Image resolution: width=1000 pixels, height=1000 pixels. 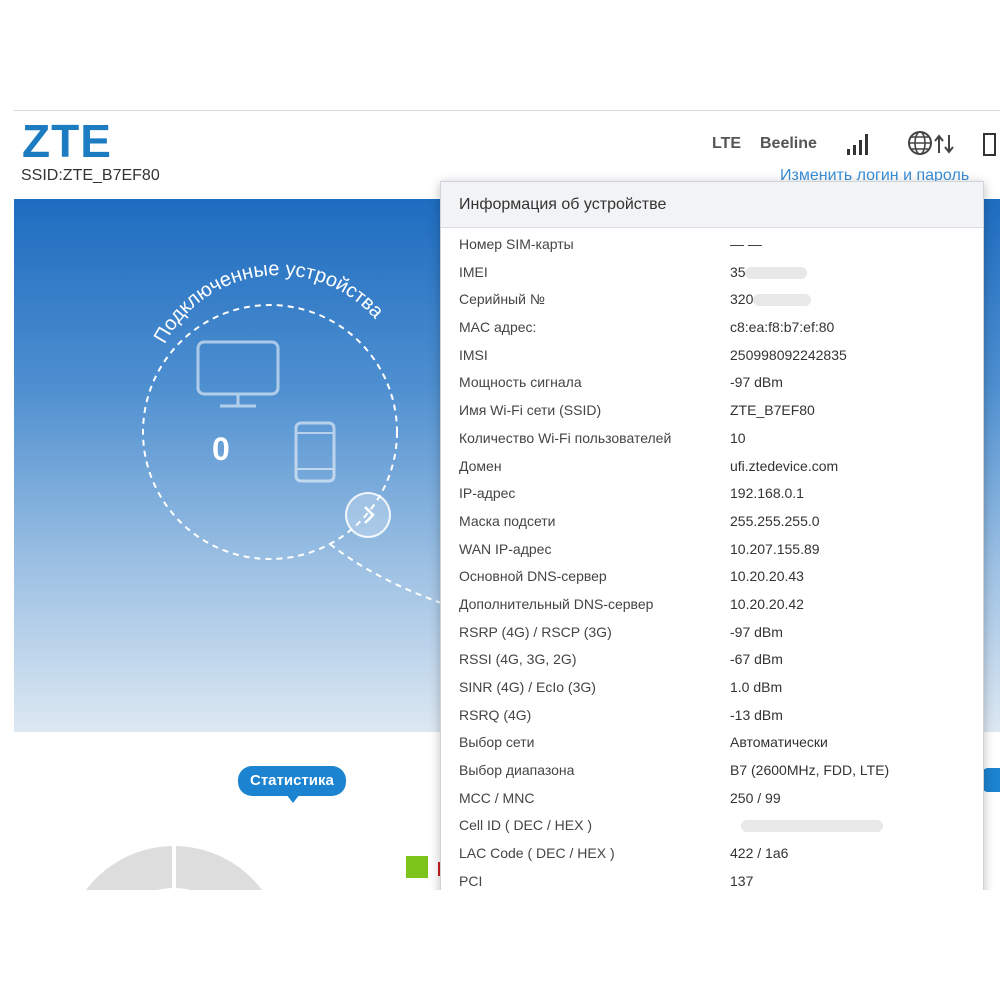 I want to click on info-row-label: Мощность сигнала, so click(x=520, y=382).